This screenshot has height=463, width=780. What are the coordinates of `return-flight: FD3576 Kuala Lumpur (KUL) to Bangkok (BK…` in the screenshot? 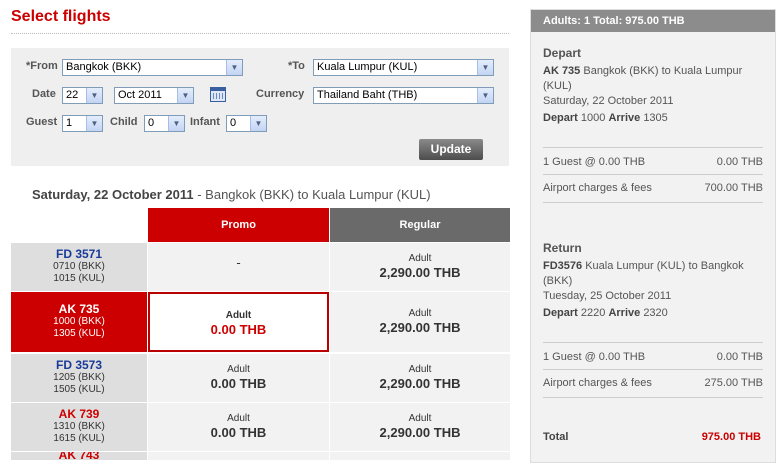 It's located at (655, 274).